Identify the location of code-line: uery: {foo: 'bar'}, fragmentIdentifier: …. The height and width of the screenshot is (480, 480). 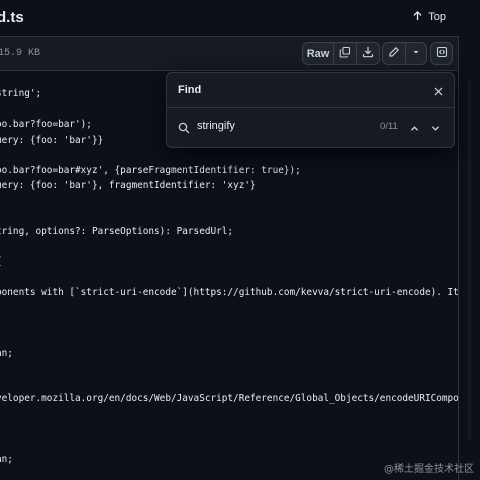
(128, 185).